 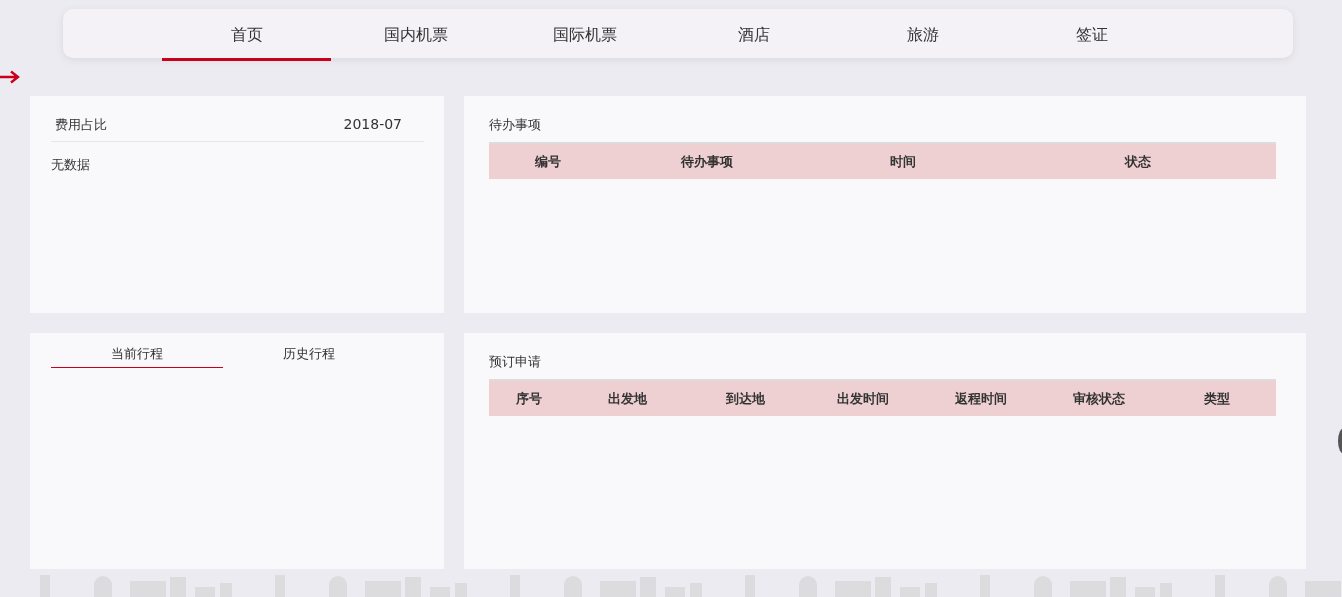 What do you see at coordinates (1099, 398) in the screenshot?
I see `column-header: 审核状态` at bounding box center [1099, 398].